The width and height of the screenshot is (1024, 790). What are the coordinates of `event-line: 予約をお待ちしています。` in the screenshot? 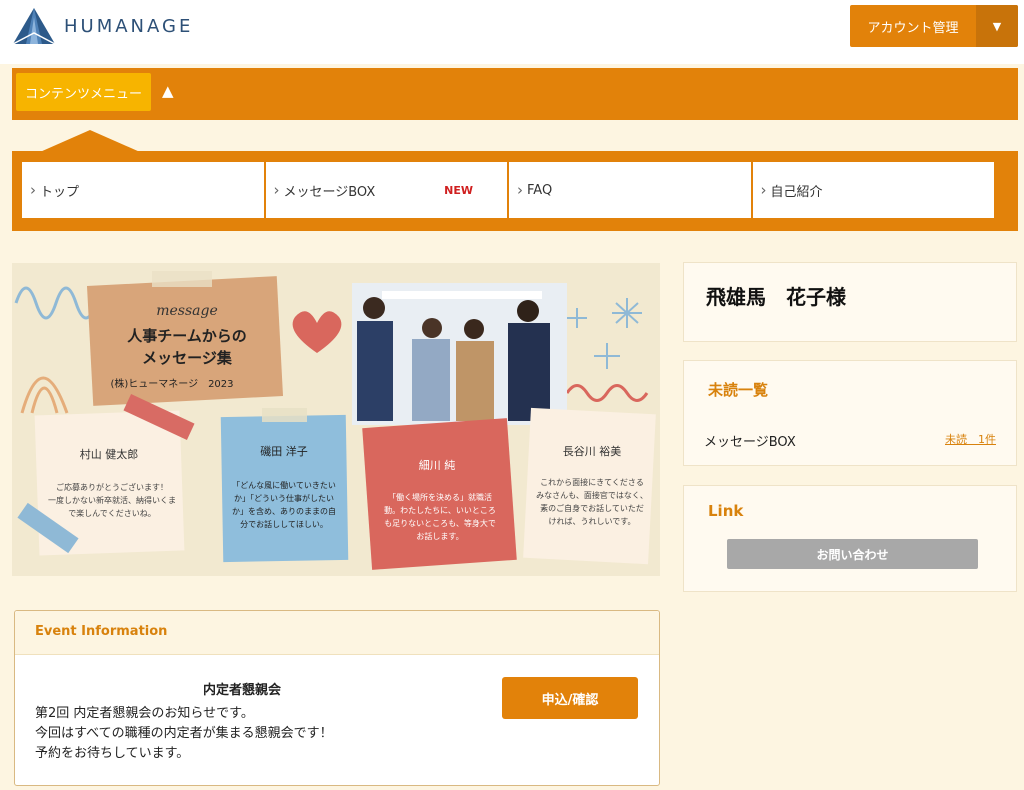 It's located at (112, 753).